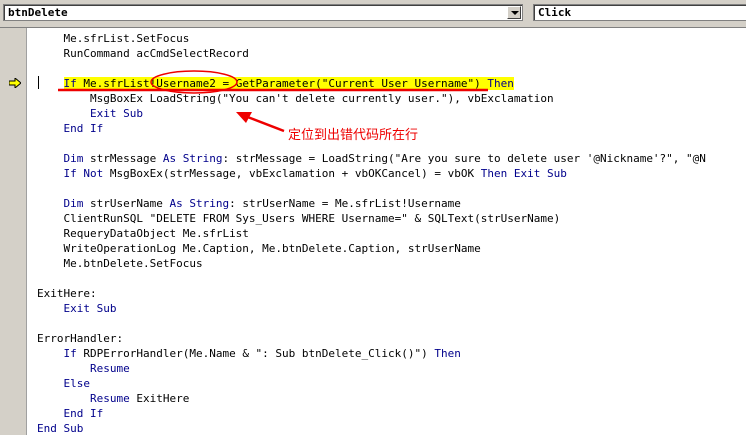 Image resolution: width=746 pixels, height=435 pixels. I want to click on annotation-overlay, so click(273, 101).